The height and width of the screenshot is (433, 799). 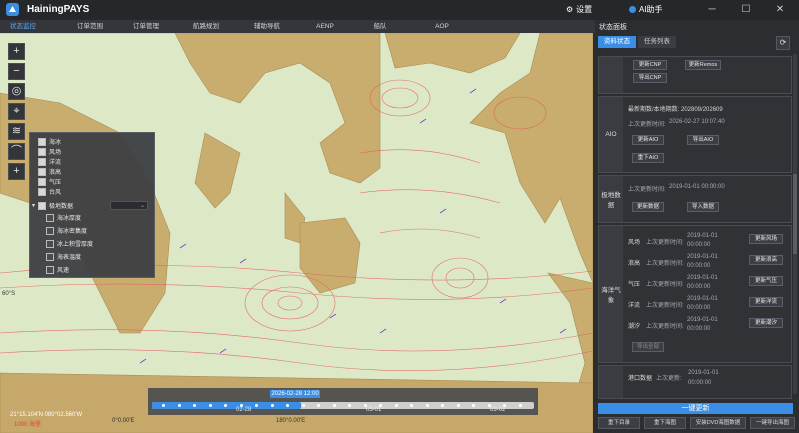 What do you see at coordinates (766, 281) in the screenshot?
I see `weather-row-update-button: 更新气压` at bounding box center [766, 281].